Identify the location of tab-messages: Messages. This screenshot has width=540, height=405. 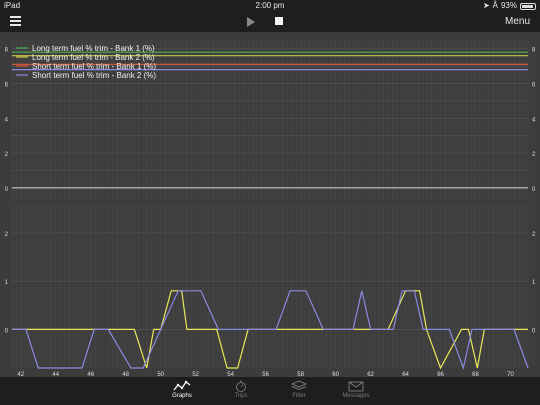
(356, 391).